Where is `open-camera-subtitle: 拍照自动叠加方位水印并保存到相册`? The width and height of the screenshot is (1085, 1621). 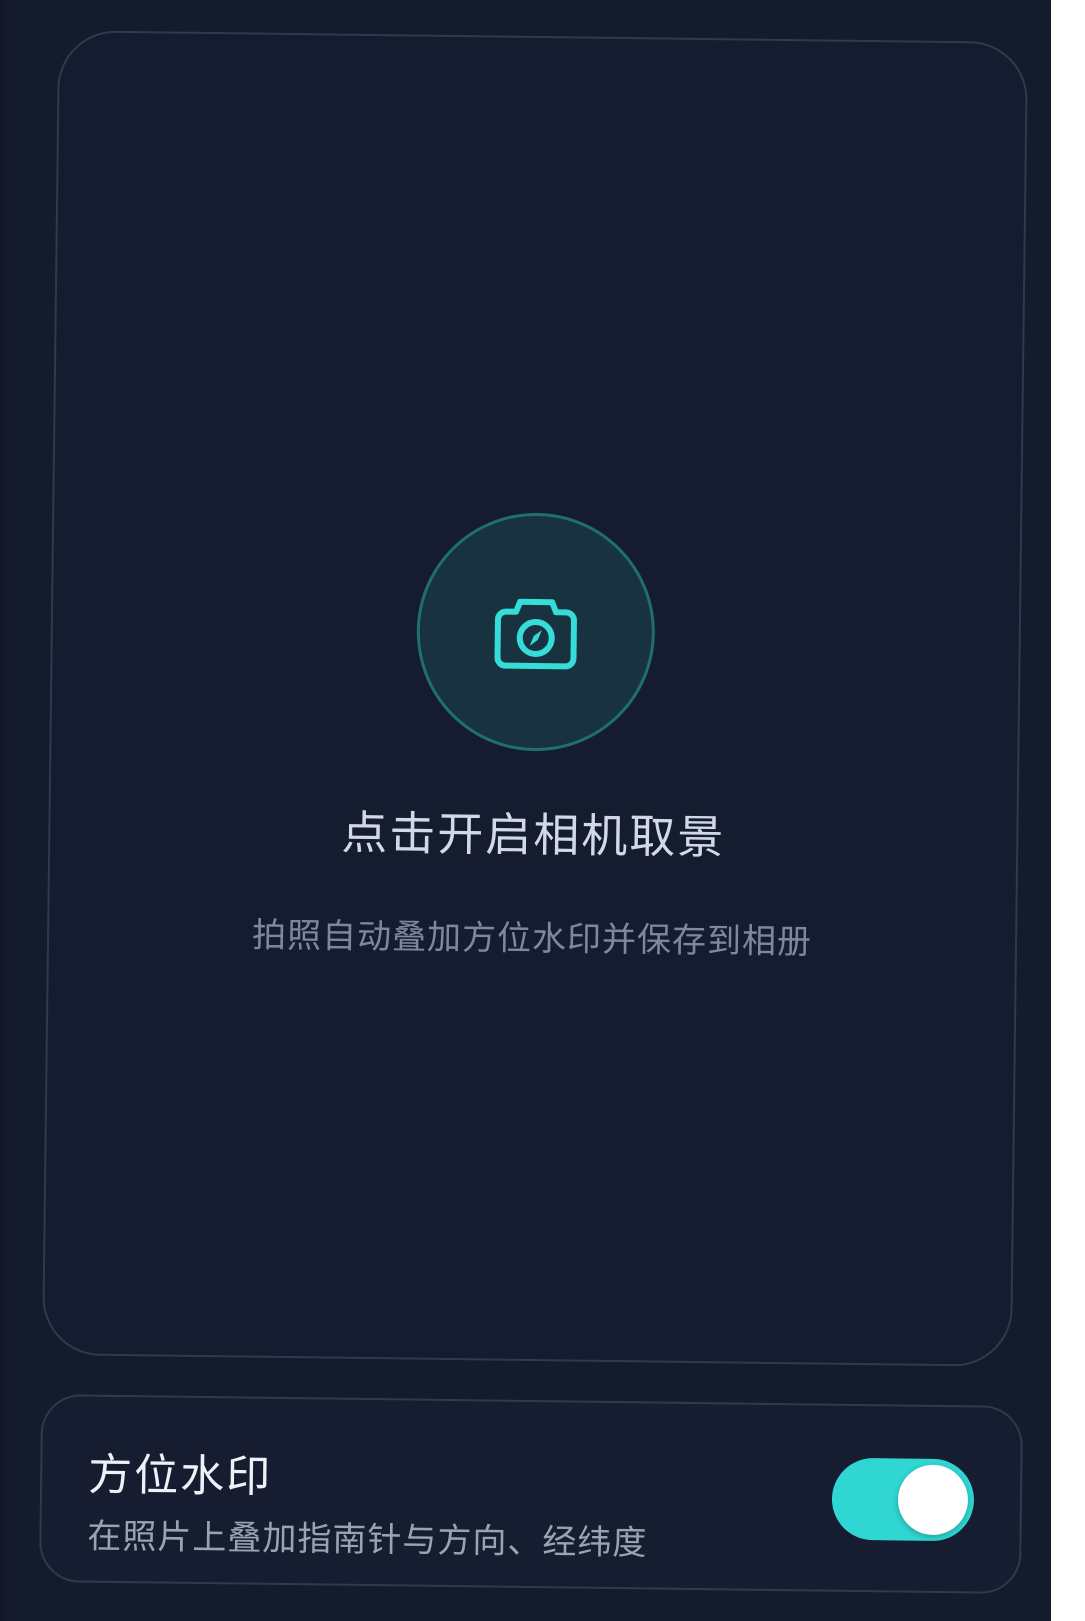 open-camera-subtitle: 拍照自动叠加方位水印并保存到相册 is located at coordinates (532, 939).